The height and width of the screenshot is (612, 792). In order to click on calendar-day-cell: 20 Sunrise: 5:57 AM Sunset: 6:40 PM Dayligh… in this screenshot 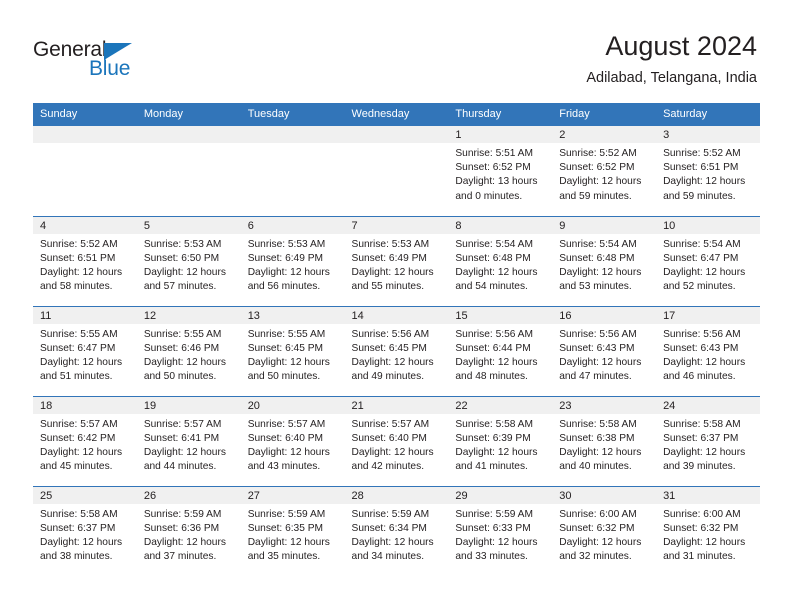, I will do `click(292, 440)`.